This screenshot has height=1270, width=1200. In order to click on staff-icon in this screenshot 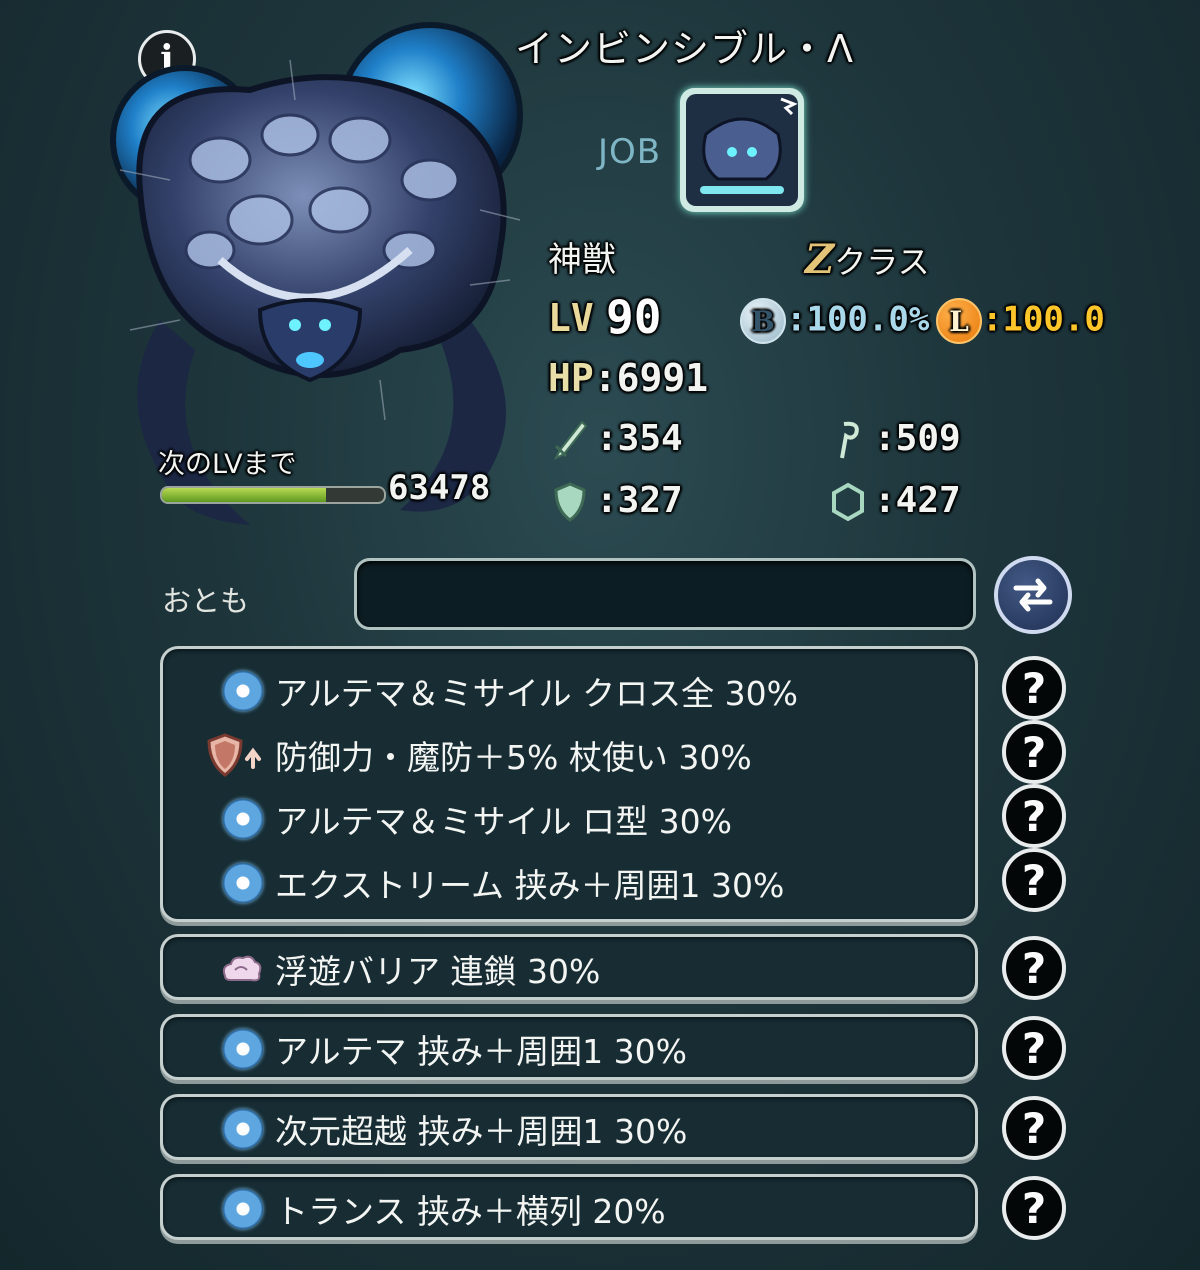, I will do `click(849, 440)`.